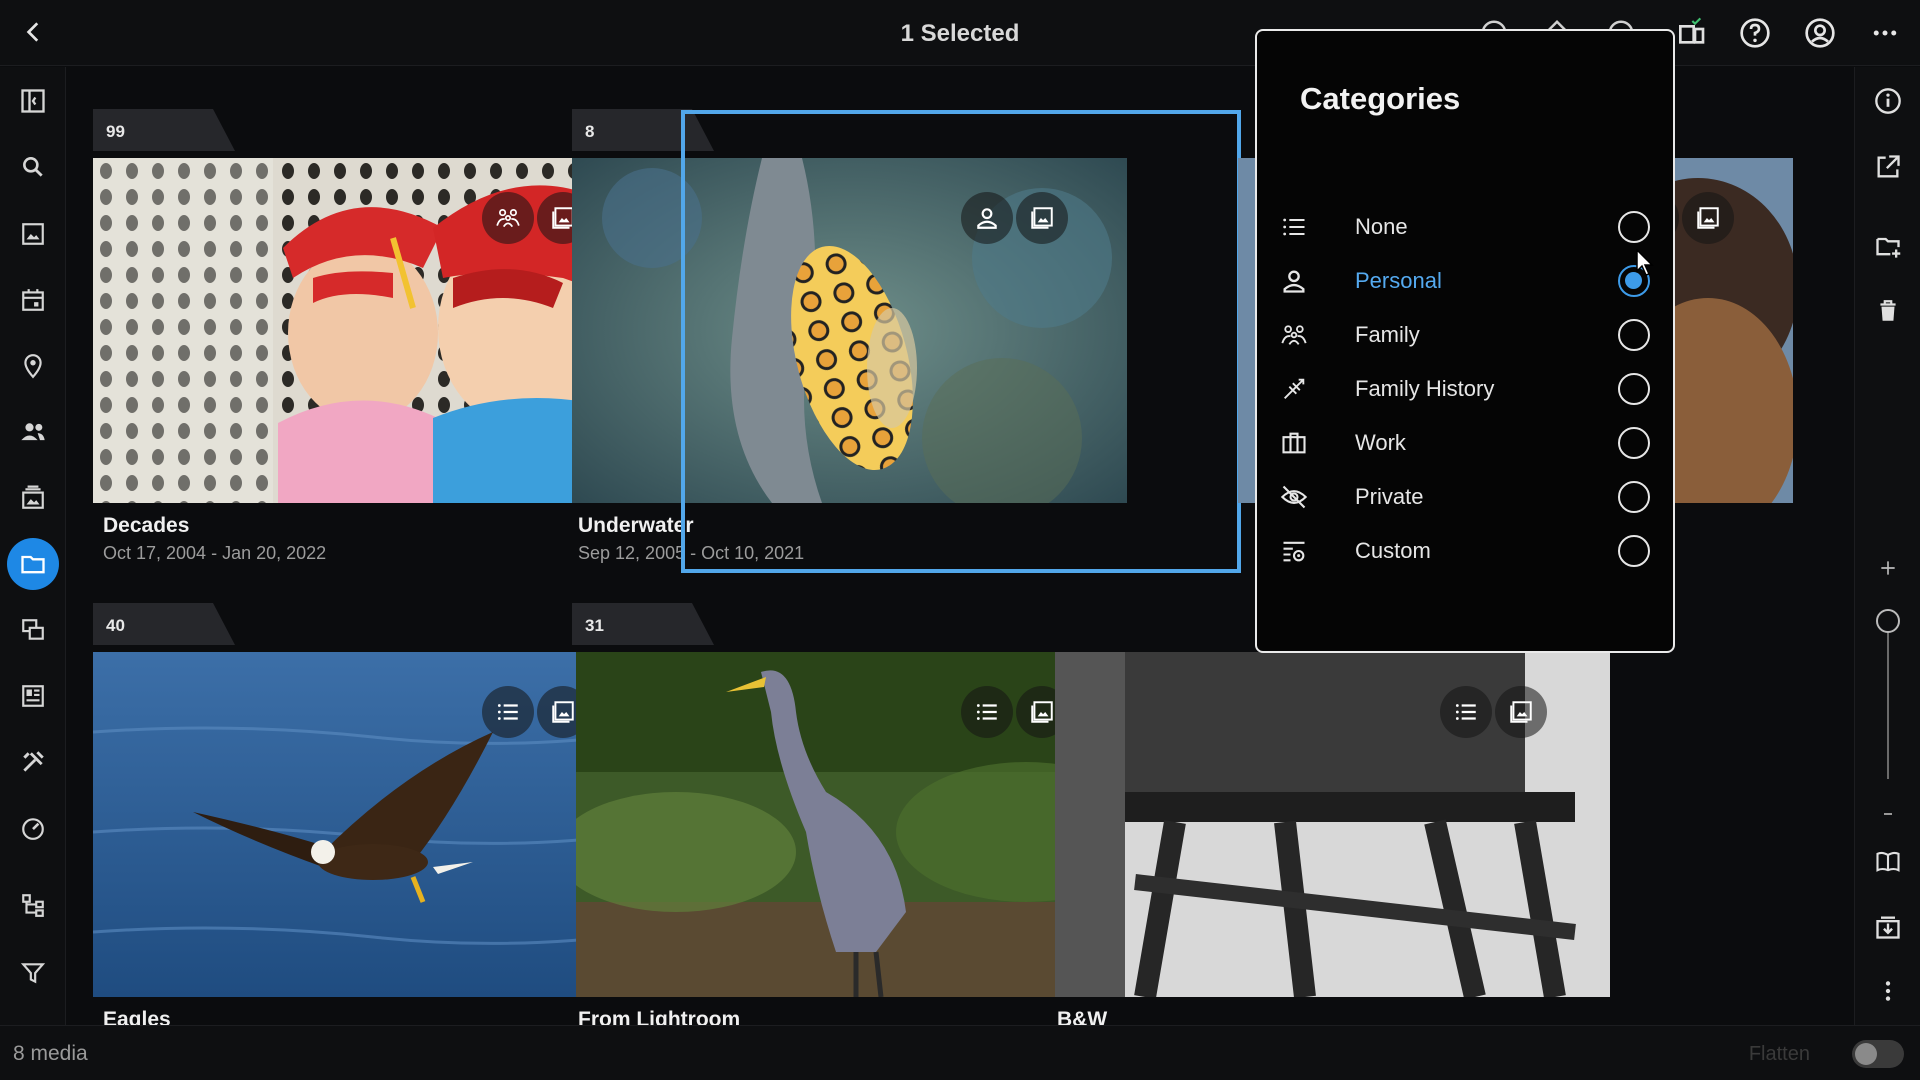 Image resolution: width=1920 pixels, height=1080 pixels. I want to click on flatten-toggle, so click(1878, 1054).